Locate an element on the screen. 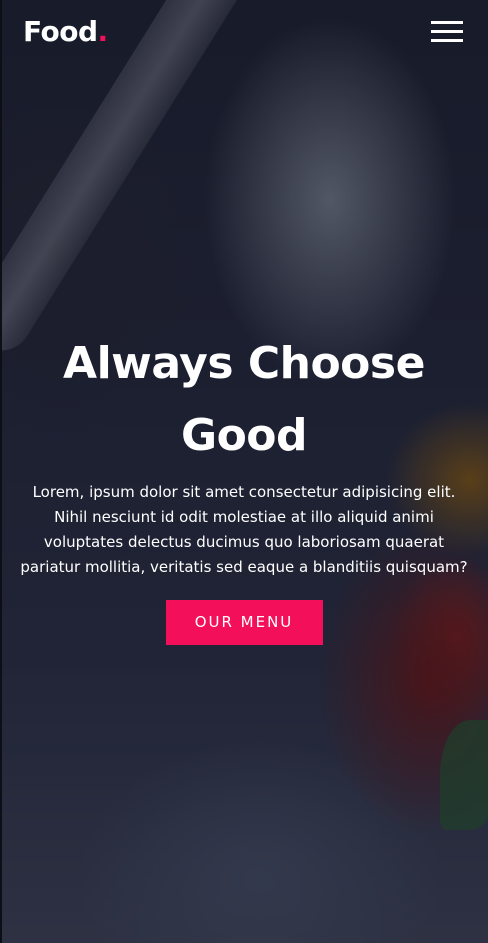  site-header: Food. is located at coordinates (244, 32).